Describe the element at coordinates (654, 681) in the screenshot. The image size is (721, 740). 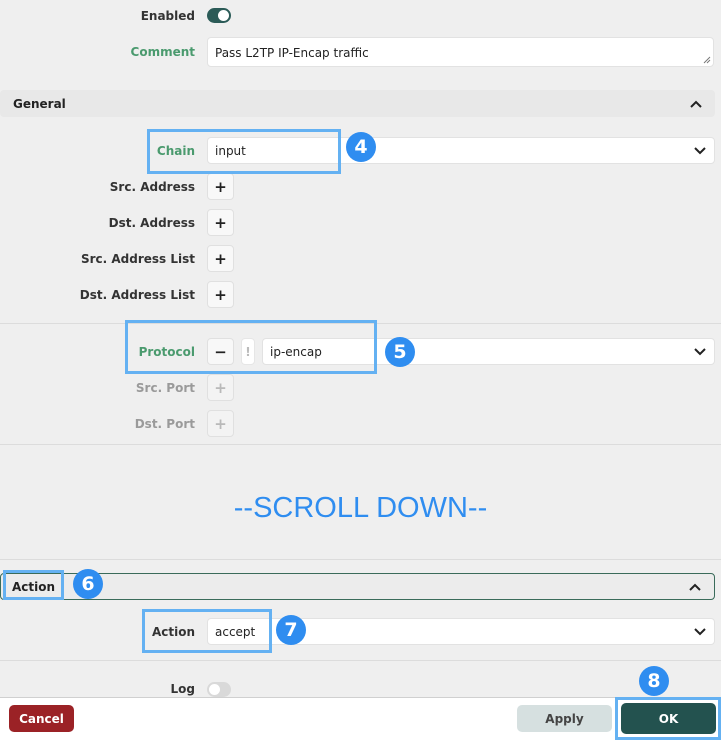
I see `step-badge-8: 8` at that location.